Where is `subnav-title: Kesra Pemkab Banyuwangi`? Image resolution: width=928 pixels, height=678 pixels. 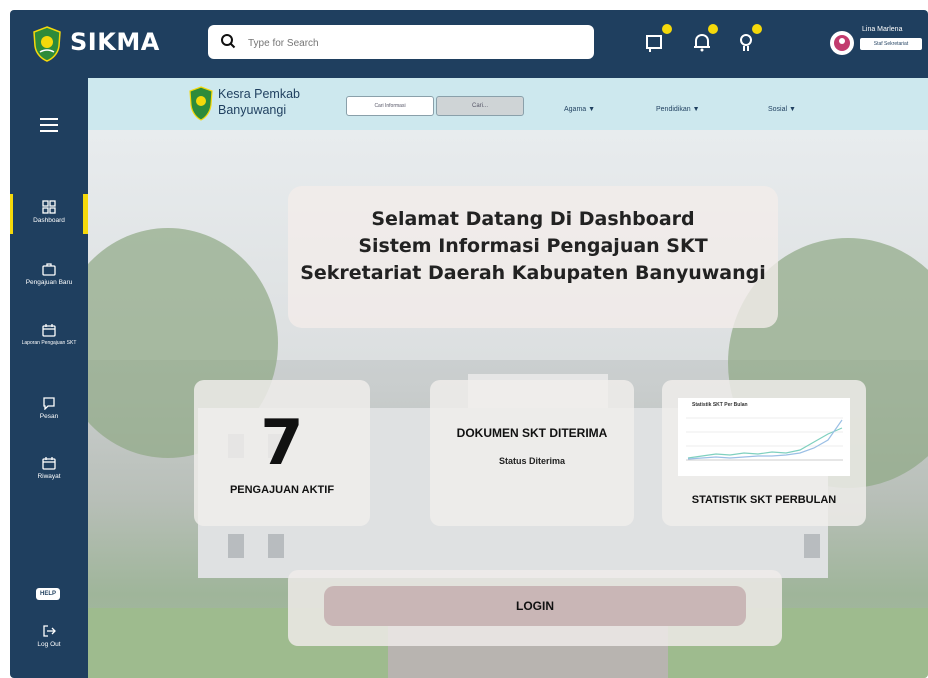
subnav-title: Kesra Pemkab Banyuwangi is located at coordinates (259, 102).